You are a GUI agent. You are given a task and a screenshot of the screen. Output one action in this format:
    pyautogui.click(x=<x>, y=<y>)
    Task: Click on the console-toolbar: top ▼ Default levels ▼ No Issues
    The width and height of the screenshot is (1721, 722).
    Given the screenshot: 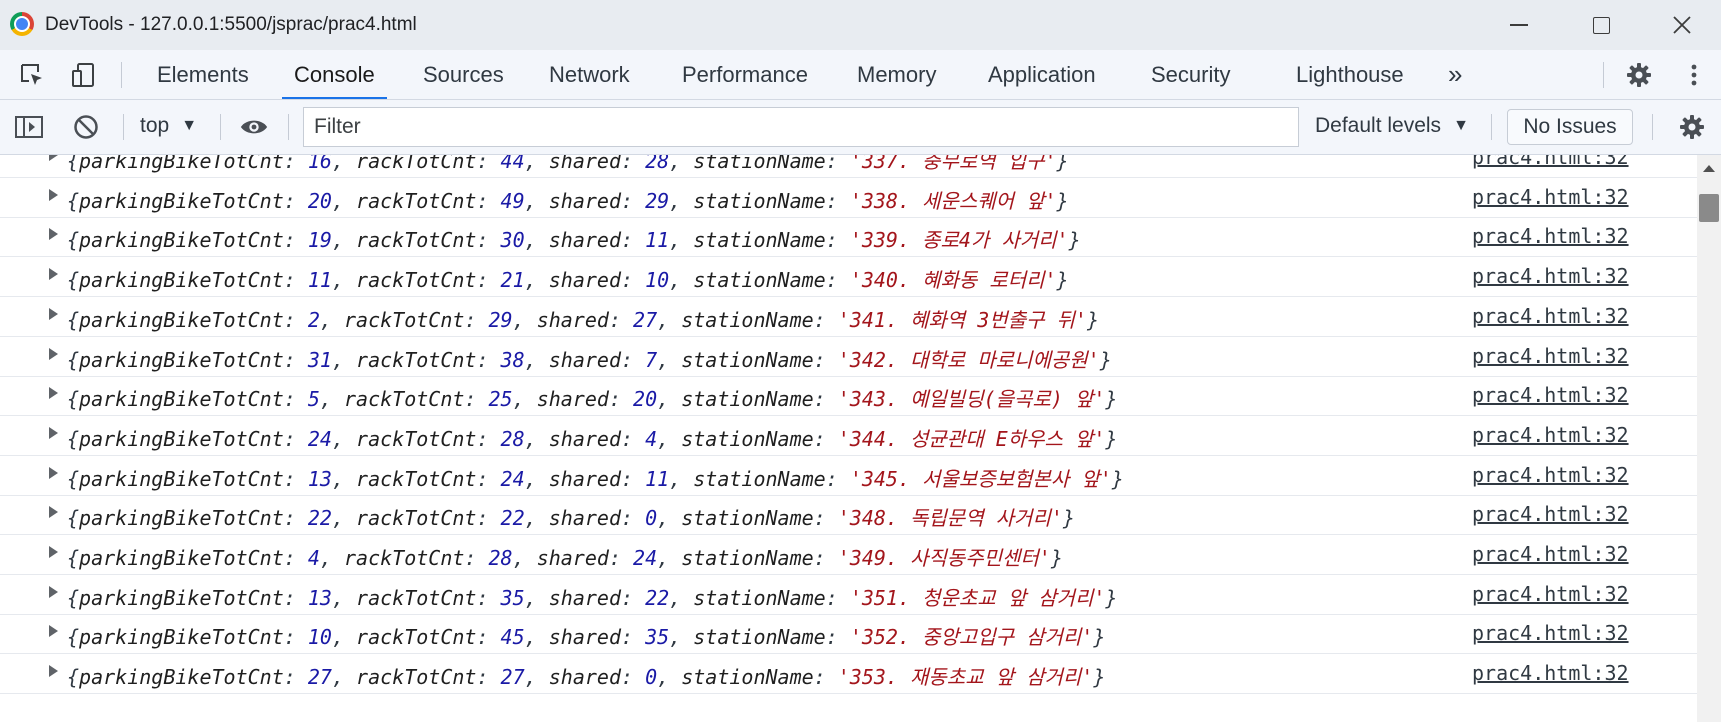 What is the action you would take?
    pyautogui.click(x=860, y=127)
    